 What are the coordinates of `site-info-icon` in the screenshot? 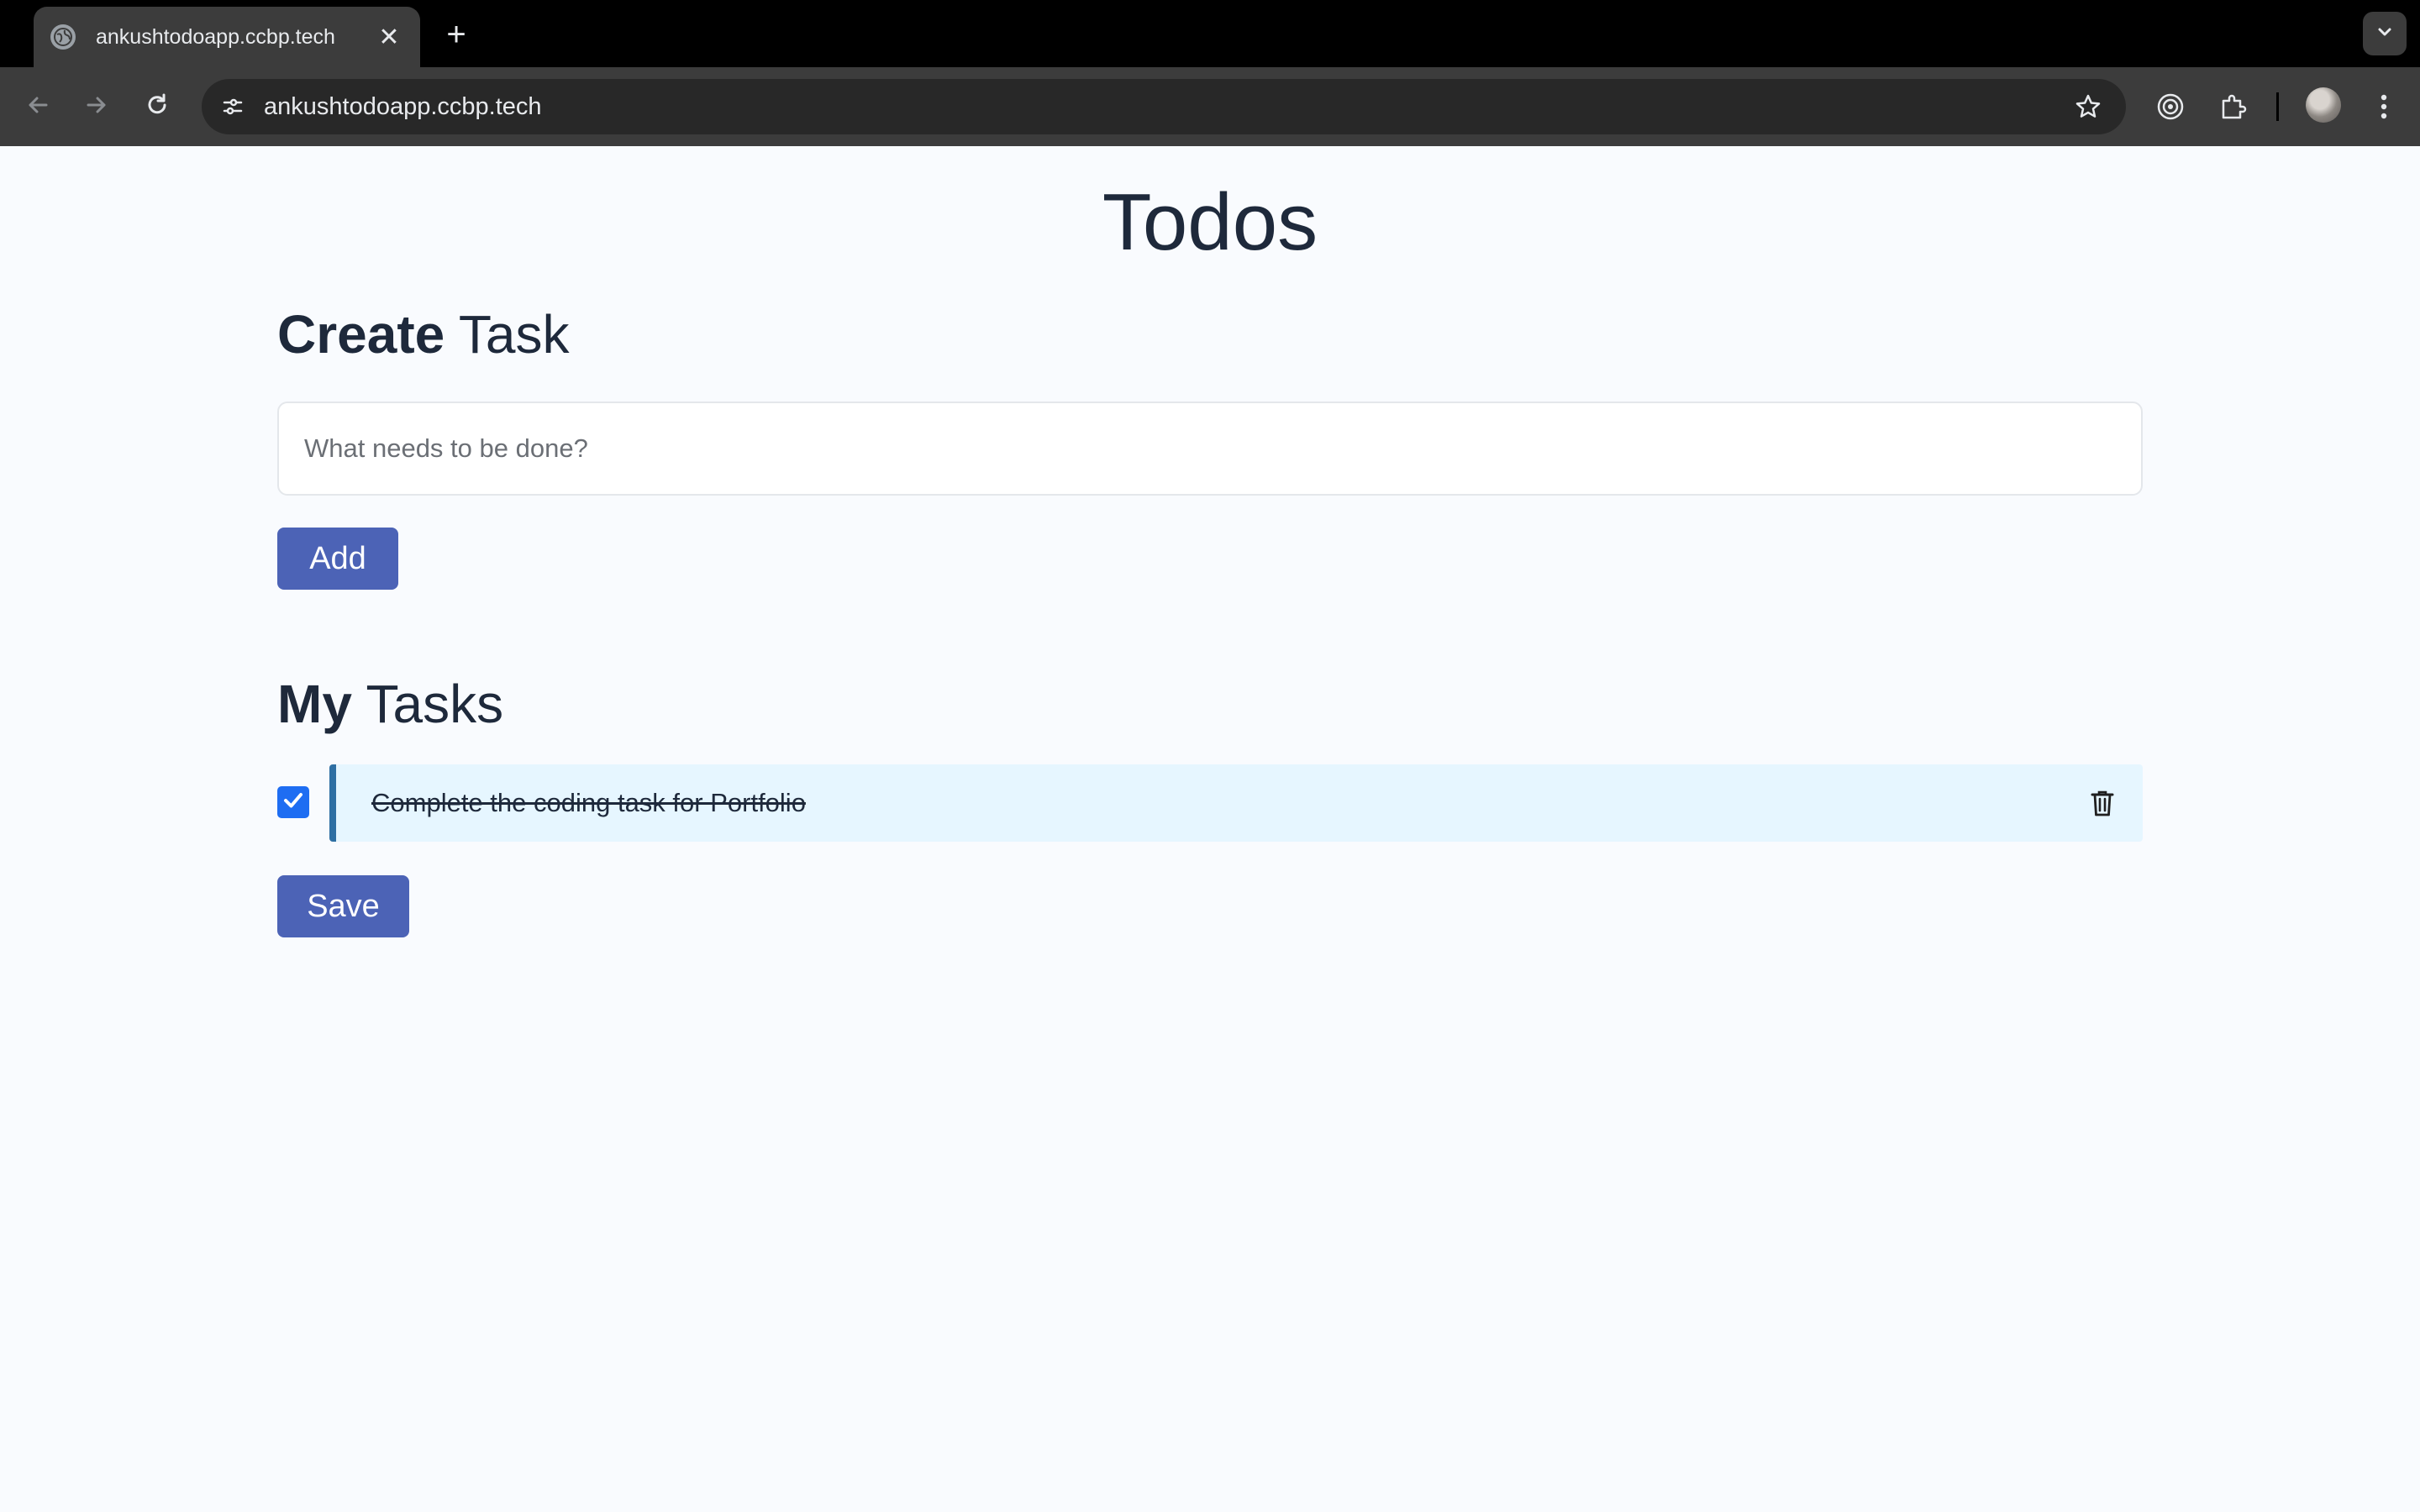 It's located at (233, 106).